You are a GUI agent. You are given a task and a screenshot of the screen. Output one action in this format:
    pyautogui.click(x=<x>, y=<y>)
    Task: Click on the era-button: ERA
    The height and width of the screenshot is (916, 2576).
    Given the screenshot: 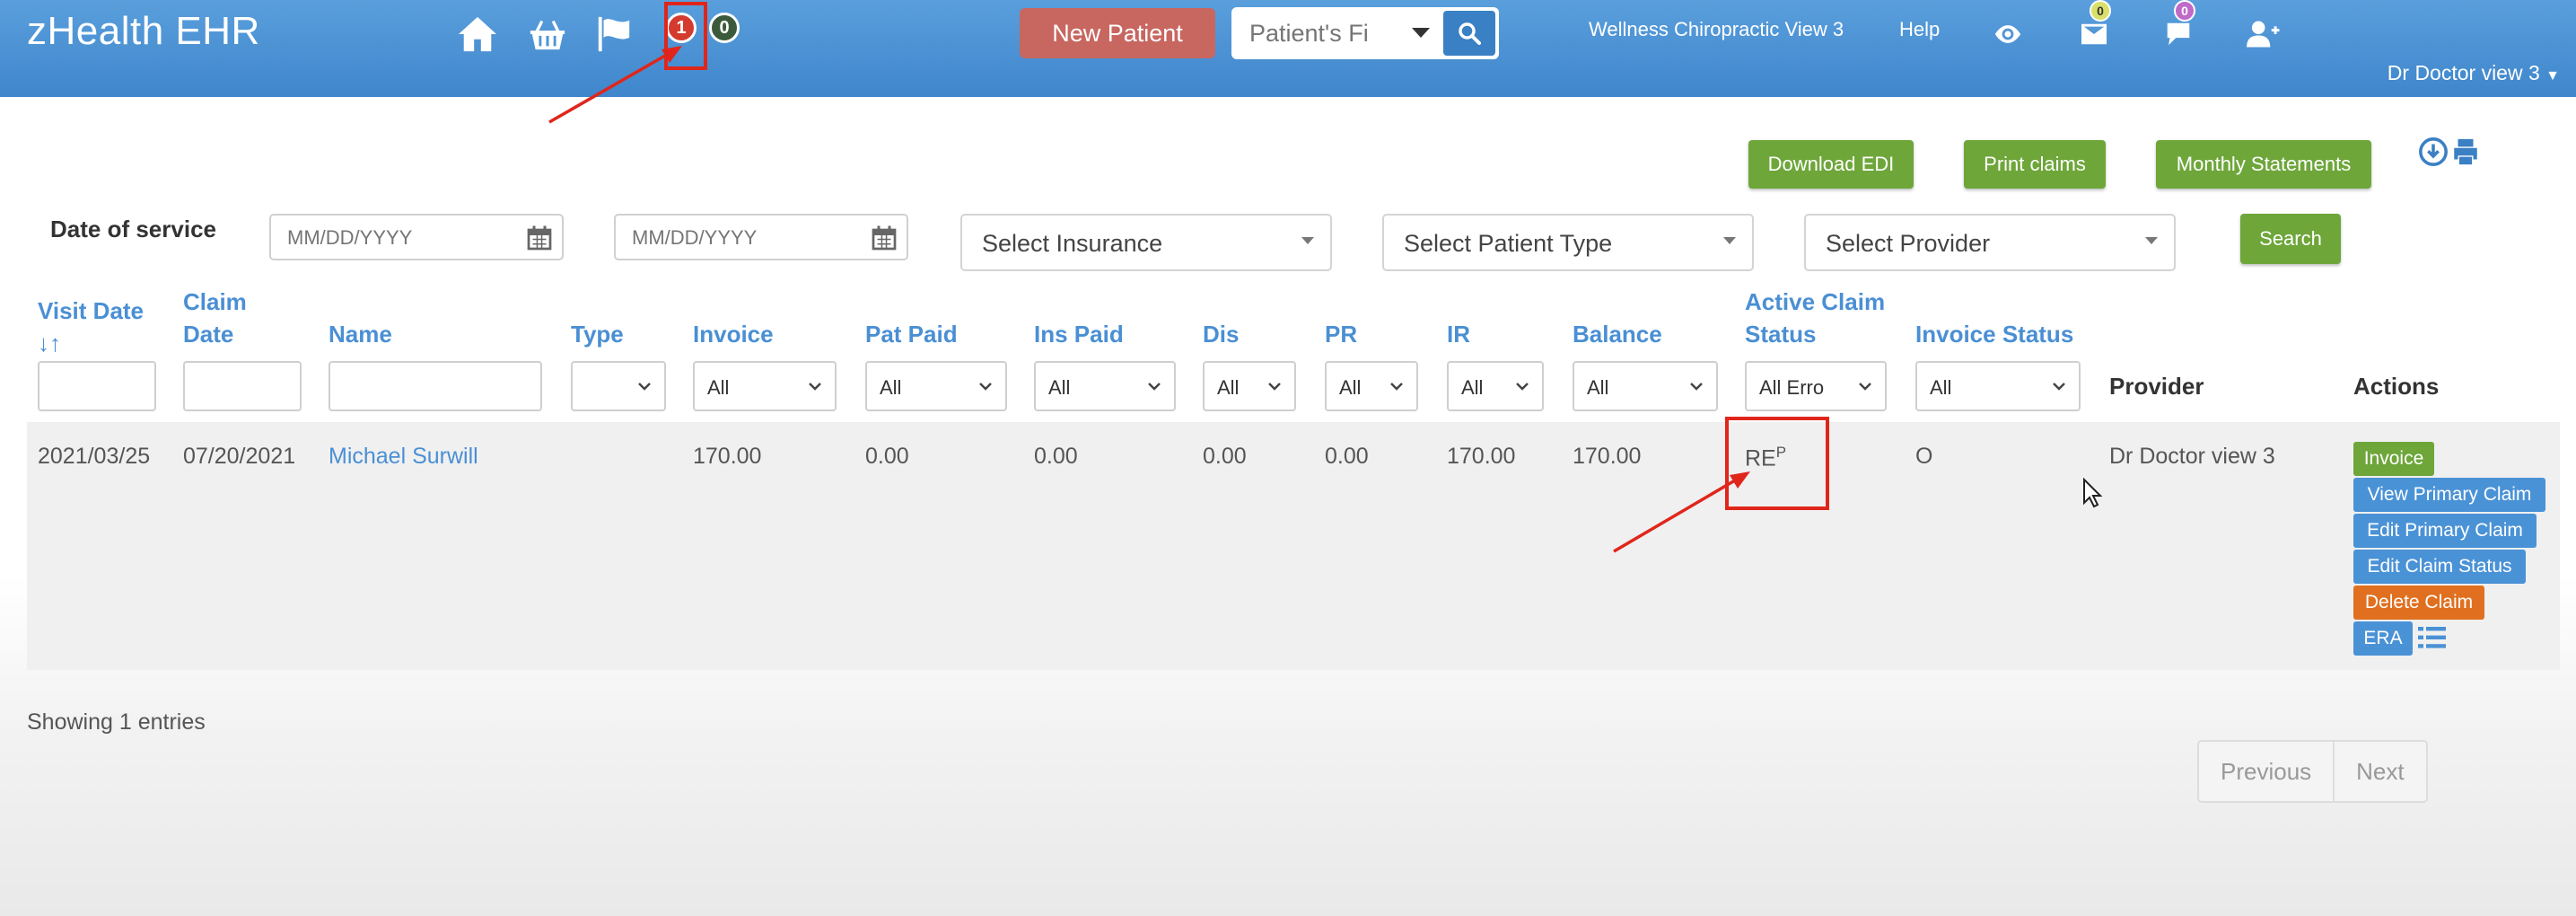 What is the action you would take?
    pyautogui.click(x=2383, y=638)
    